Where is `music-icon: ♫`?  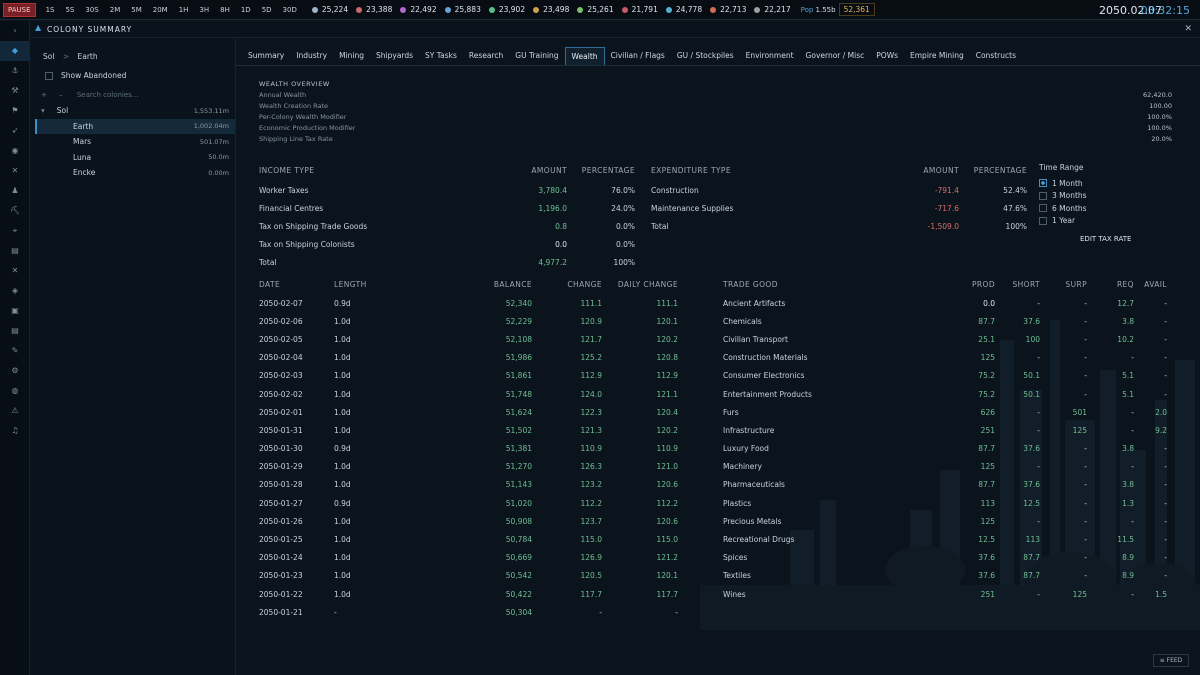
music-icon: ♫ is located at coordinates (15, 431).